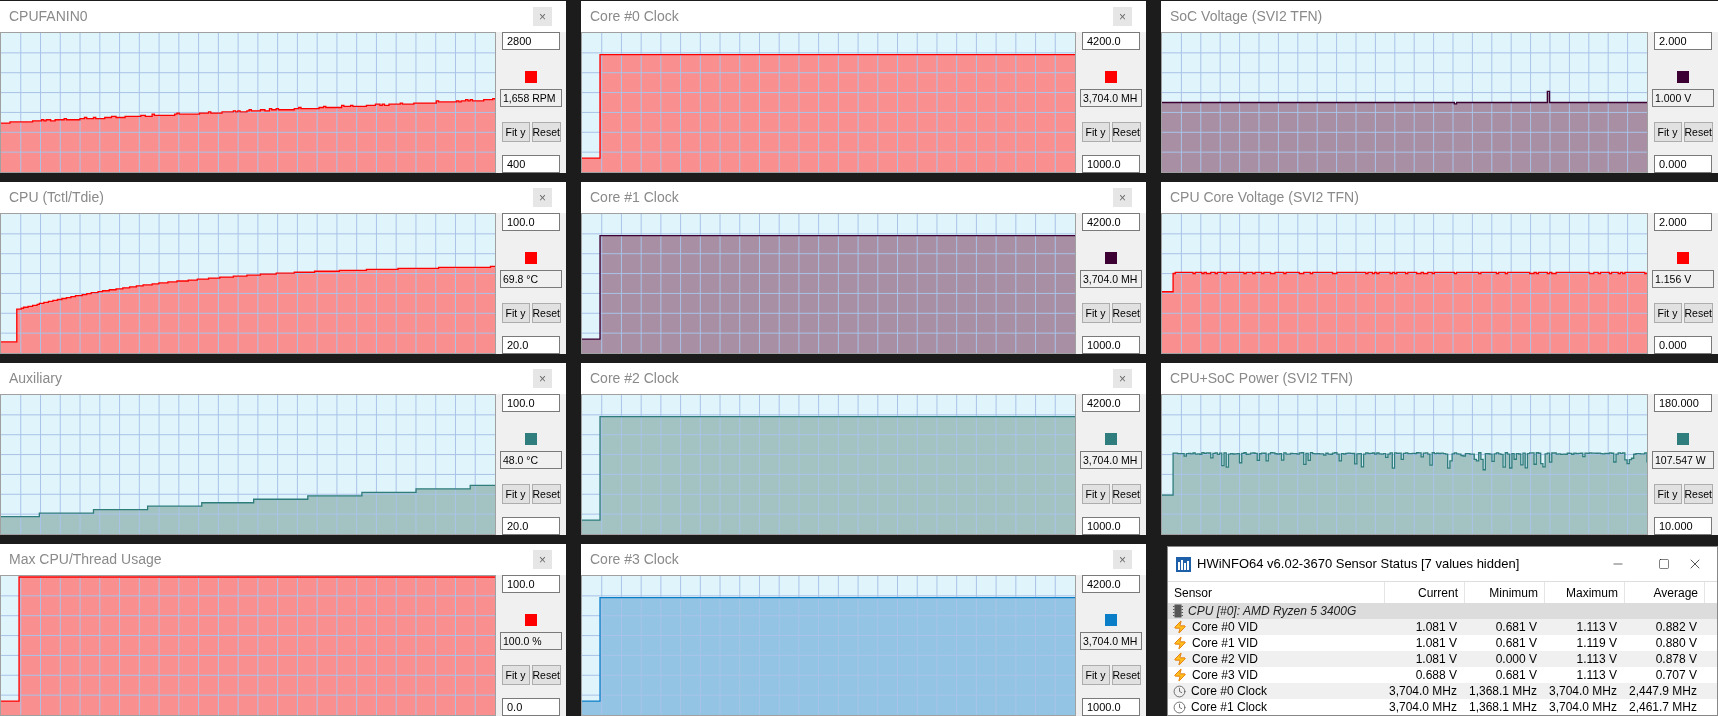 The height and width of the screenshot is (716, 1718). I want to click on min-value-field: 10.000, so click(1683, 526).